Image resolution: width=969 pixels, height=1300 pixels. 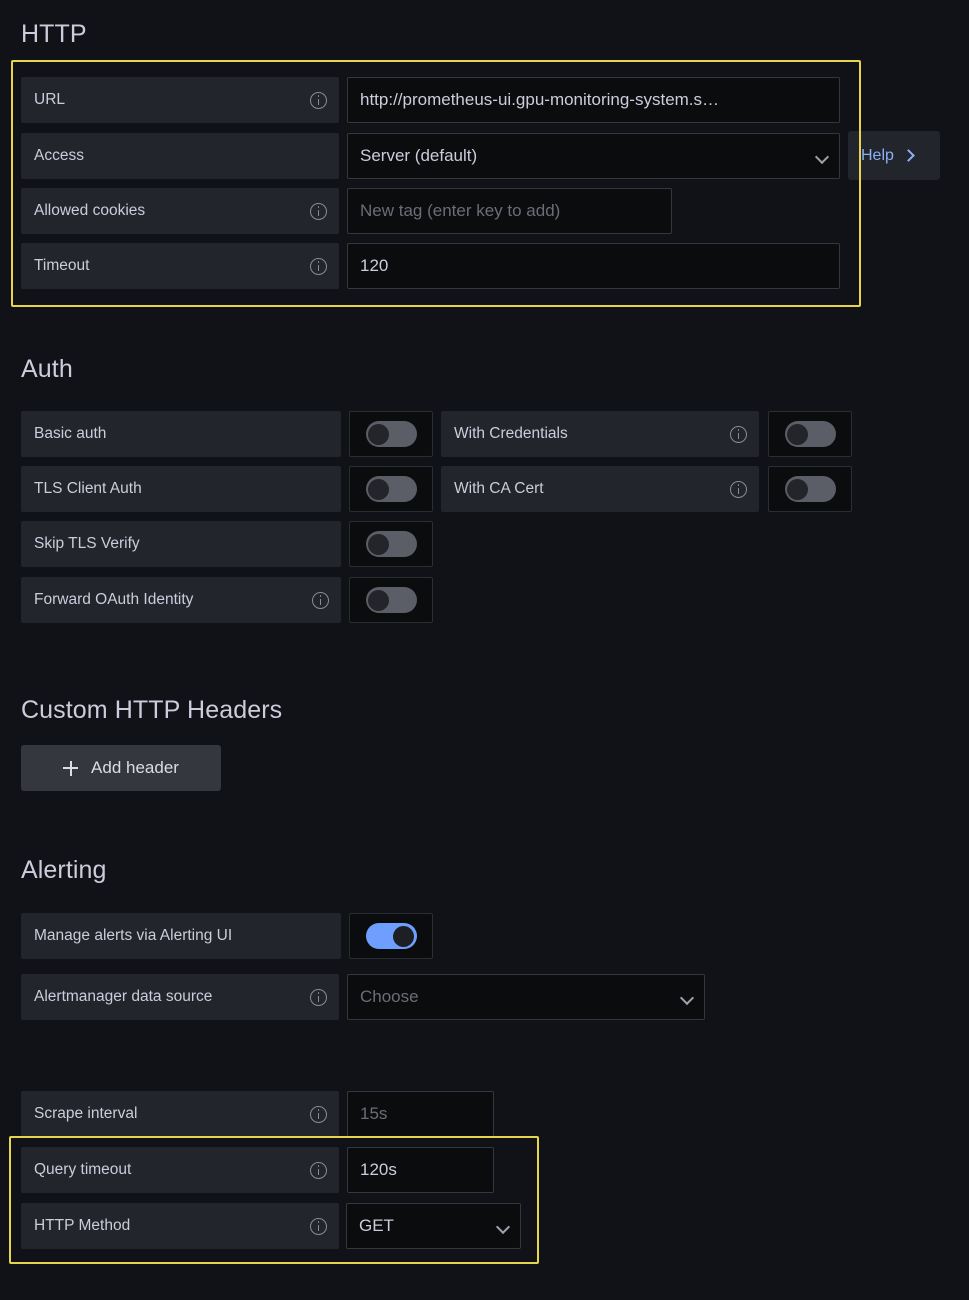 I want to click on field-row-http-method: HTTP Method GET, so click(x=271, y=1226).